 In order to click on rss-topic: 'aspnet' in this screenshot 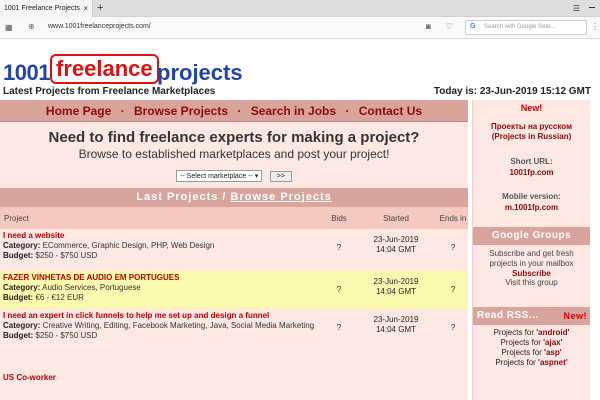, I will do `click(553, 362)`.